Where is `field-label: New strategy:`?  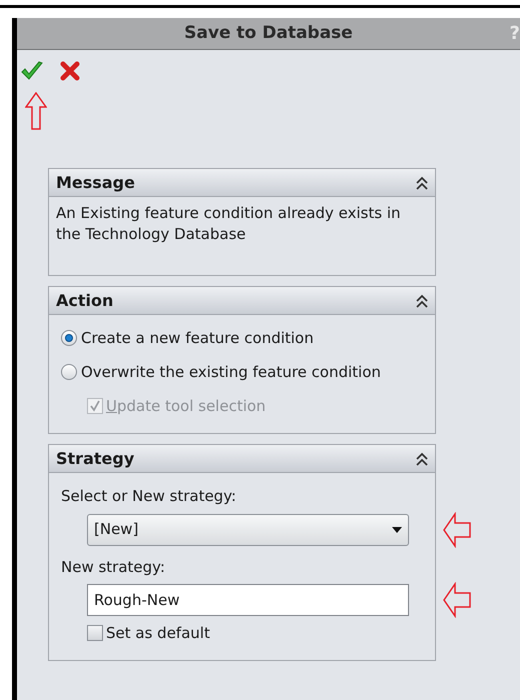
field-label: New strategy: is located at coordinates (113, 567).